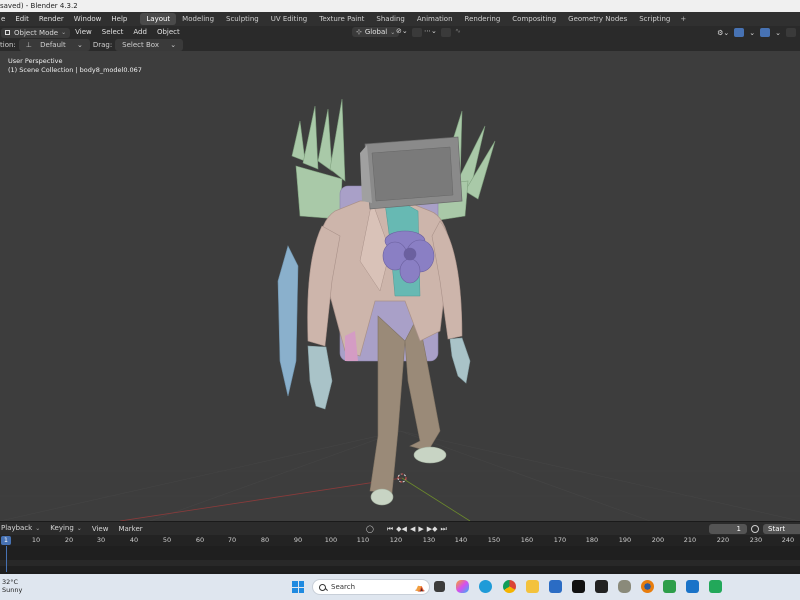  I want to click on menu-marker: Marker, so click(130, 529).